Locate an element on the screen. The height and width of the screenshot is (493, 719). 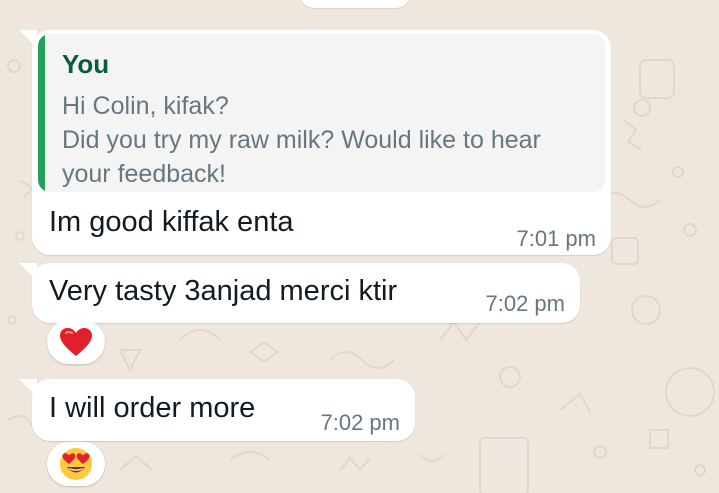
heart-eyes-face-icon is located at coordinates (76, 464).